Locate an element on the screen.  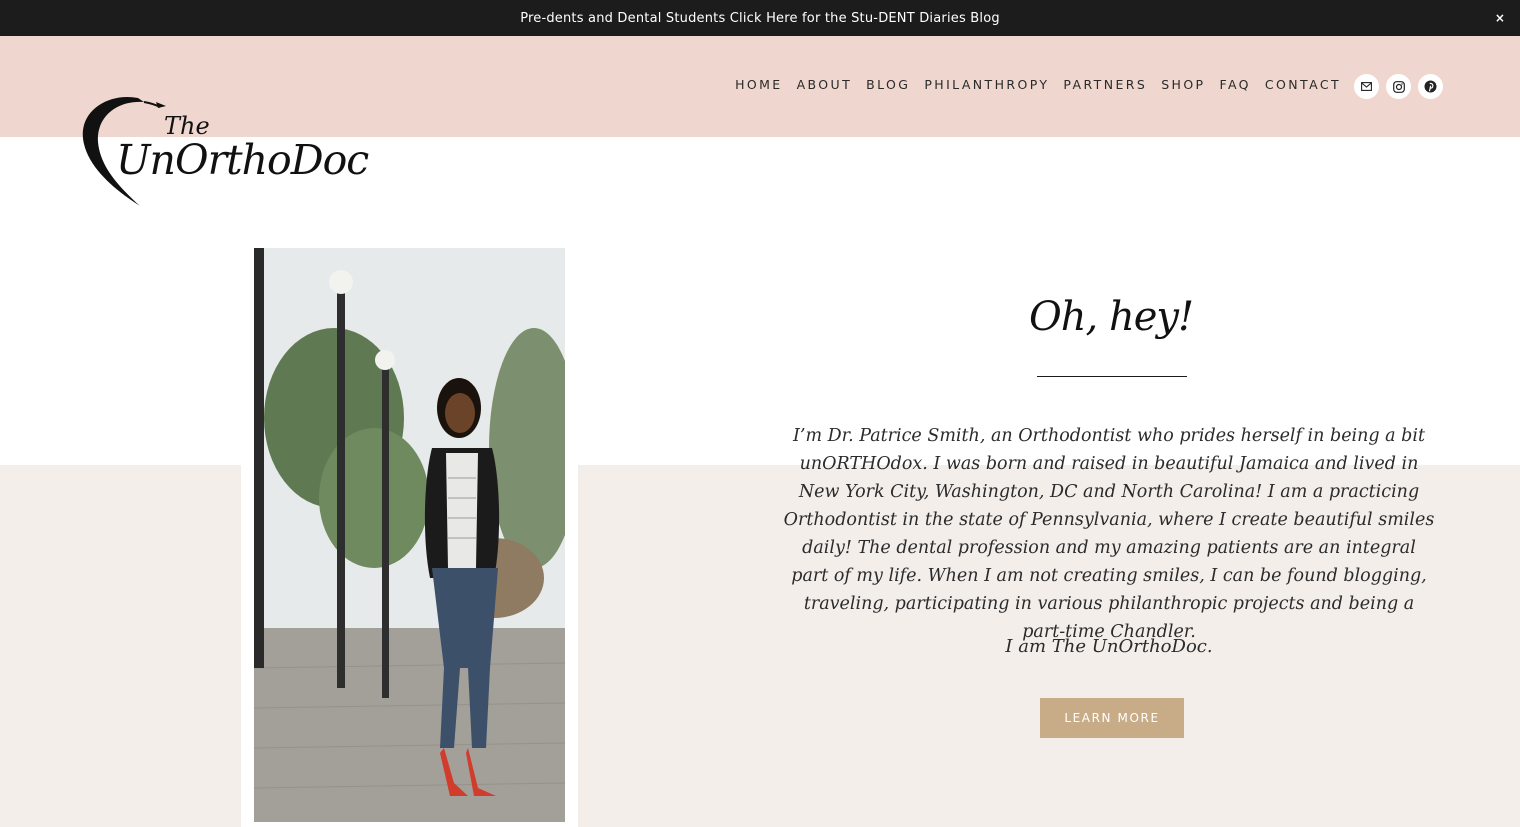
logo-wordmark: UnOrthoDoc is located at coordinates (242, 160).